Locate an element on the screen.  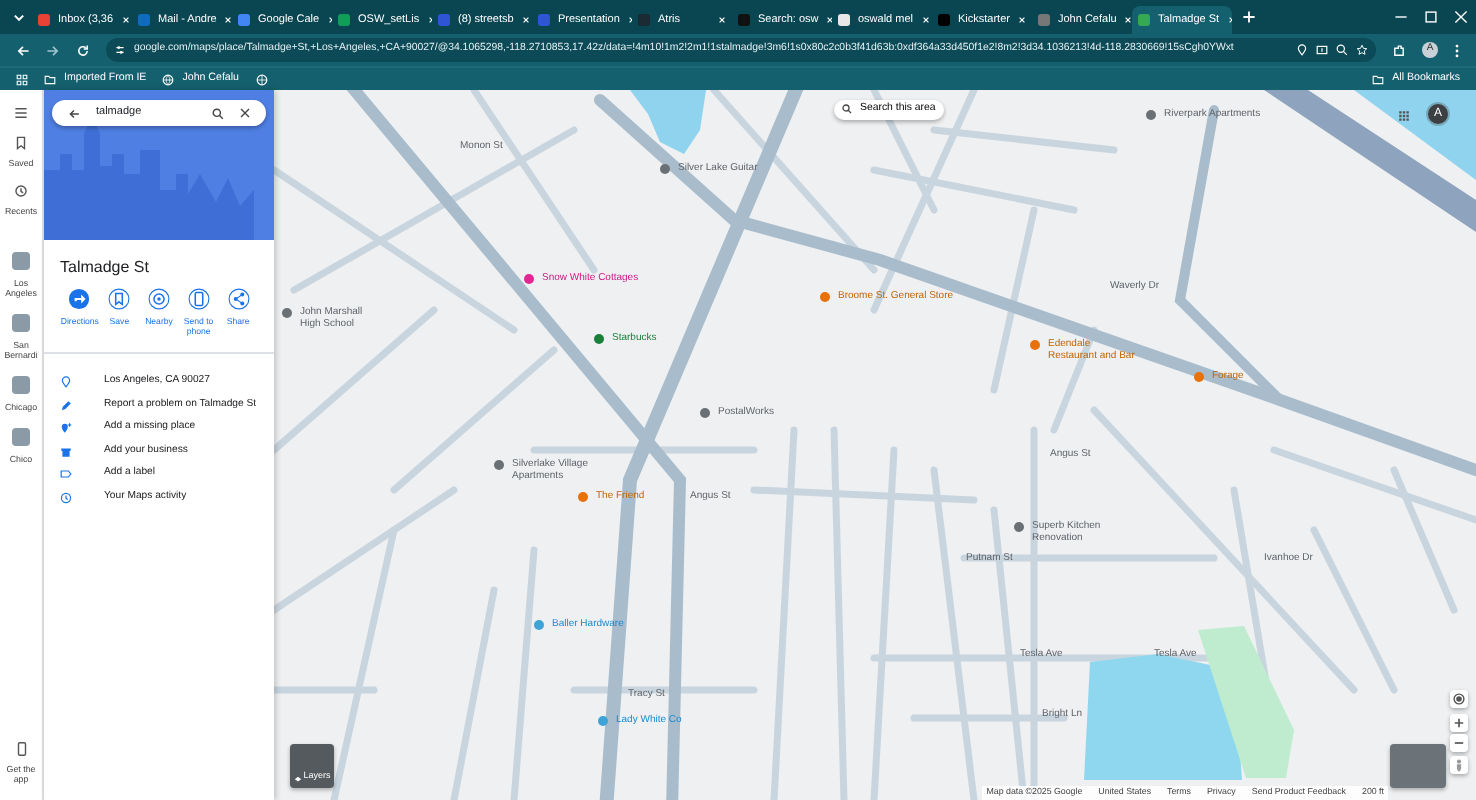
back-icon is located at coordinates (23, 50).